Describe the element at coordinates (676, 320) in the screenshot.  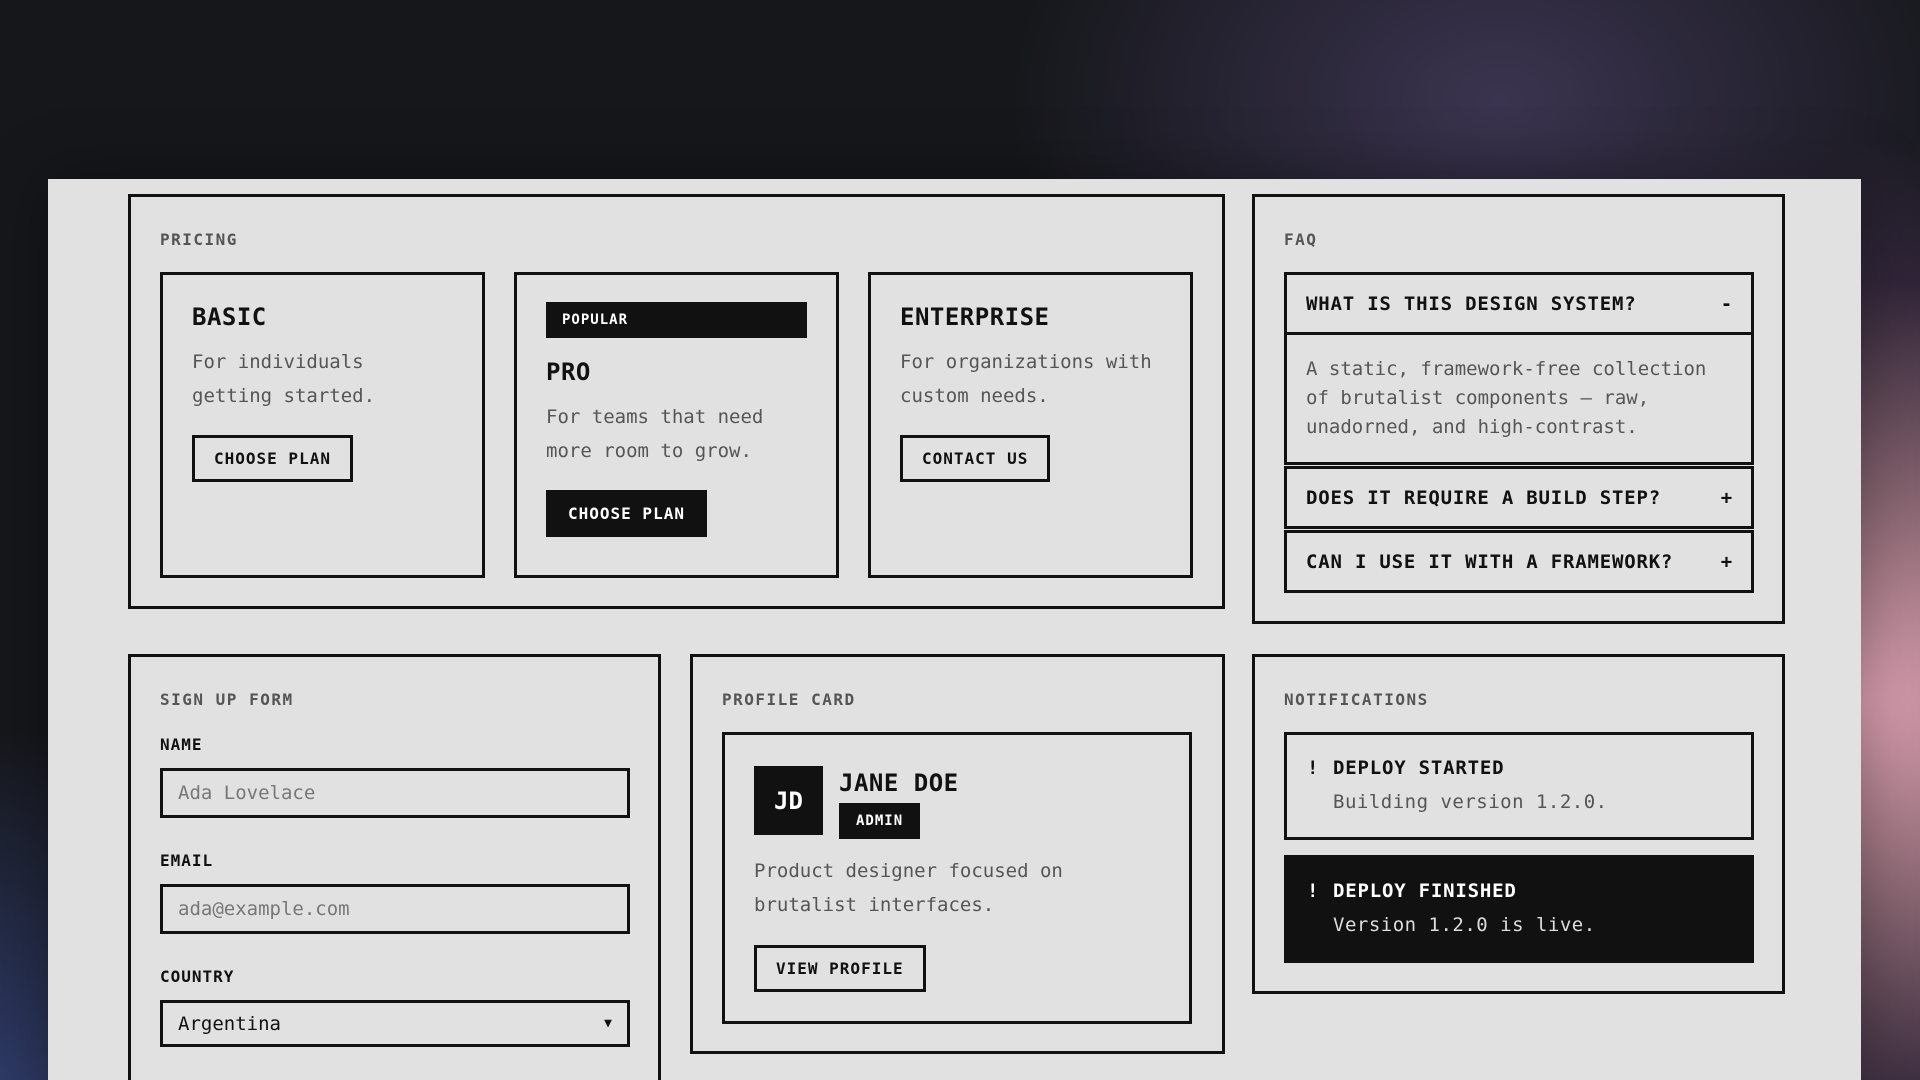
I see `popular-badge: POPULAR` at that location.